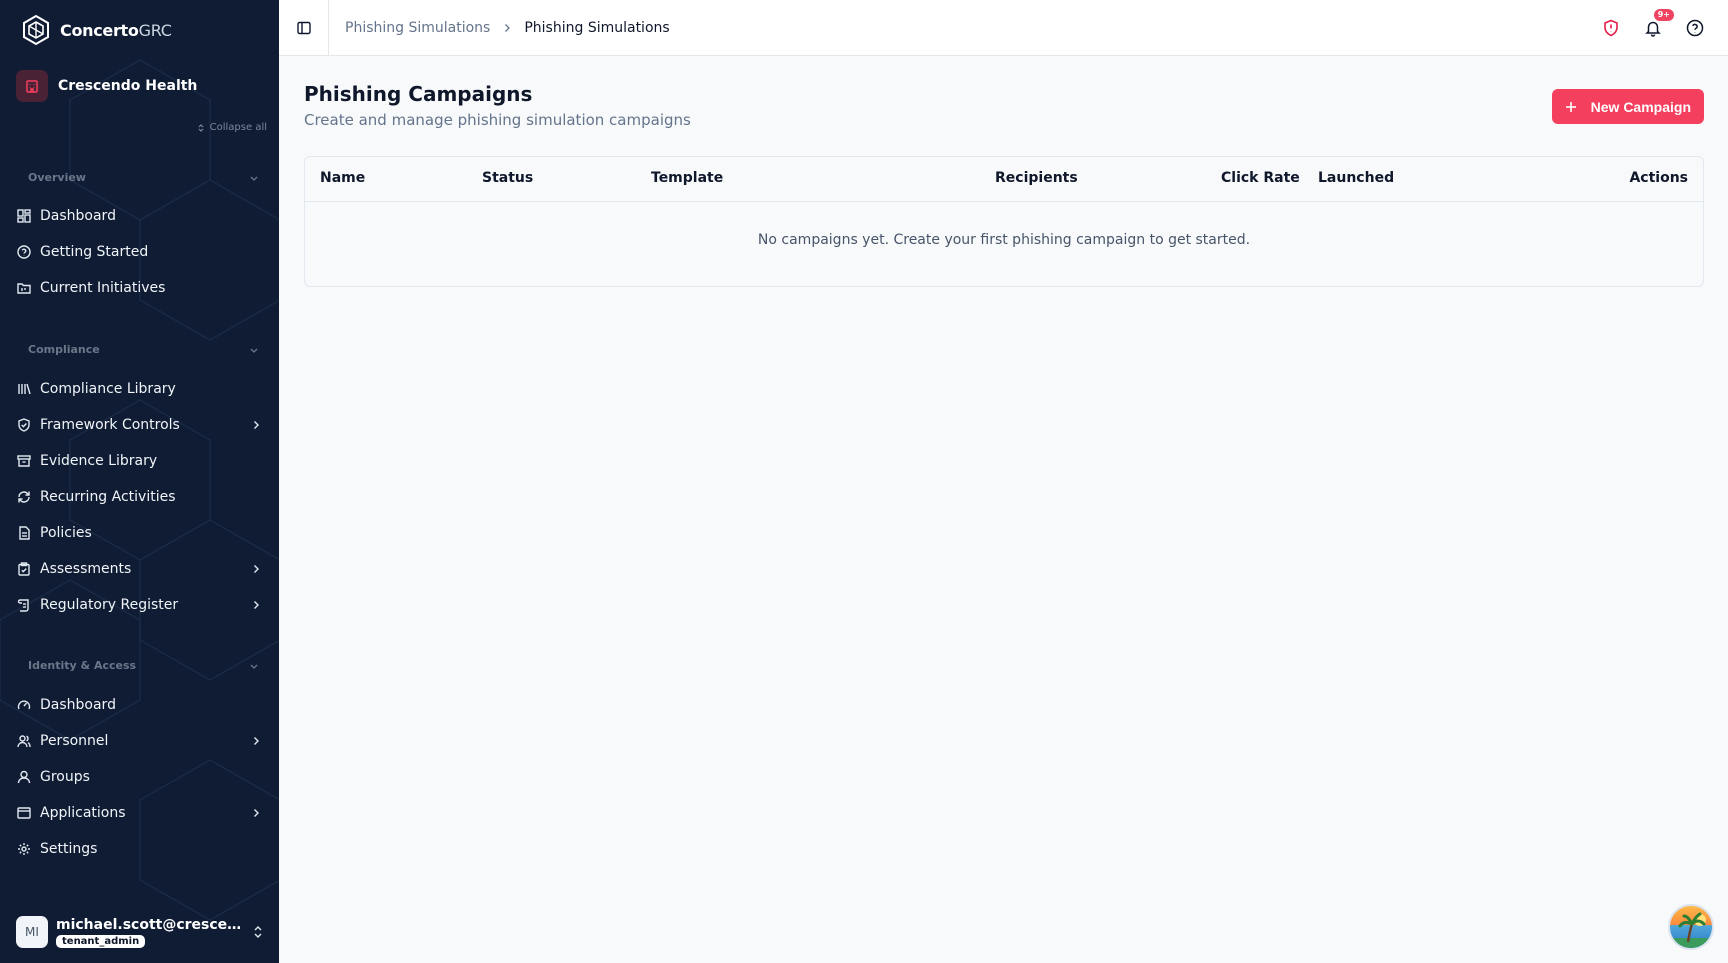  What do you see at coordinates (36, 30) in the screenshot?
I see `concerto-logo-icon` at bounding box center [36, 30].